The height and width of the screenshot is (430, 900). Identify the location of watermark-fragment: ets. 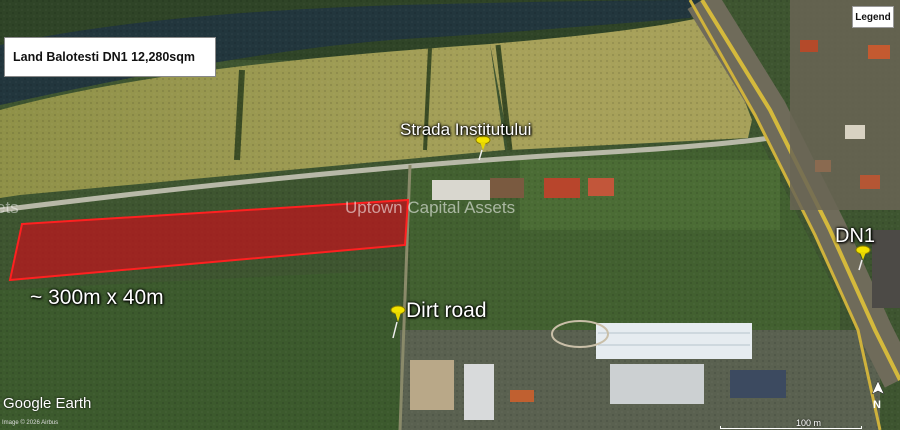
(9, 207).